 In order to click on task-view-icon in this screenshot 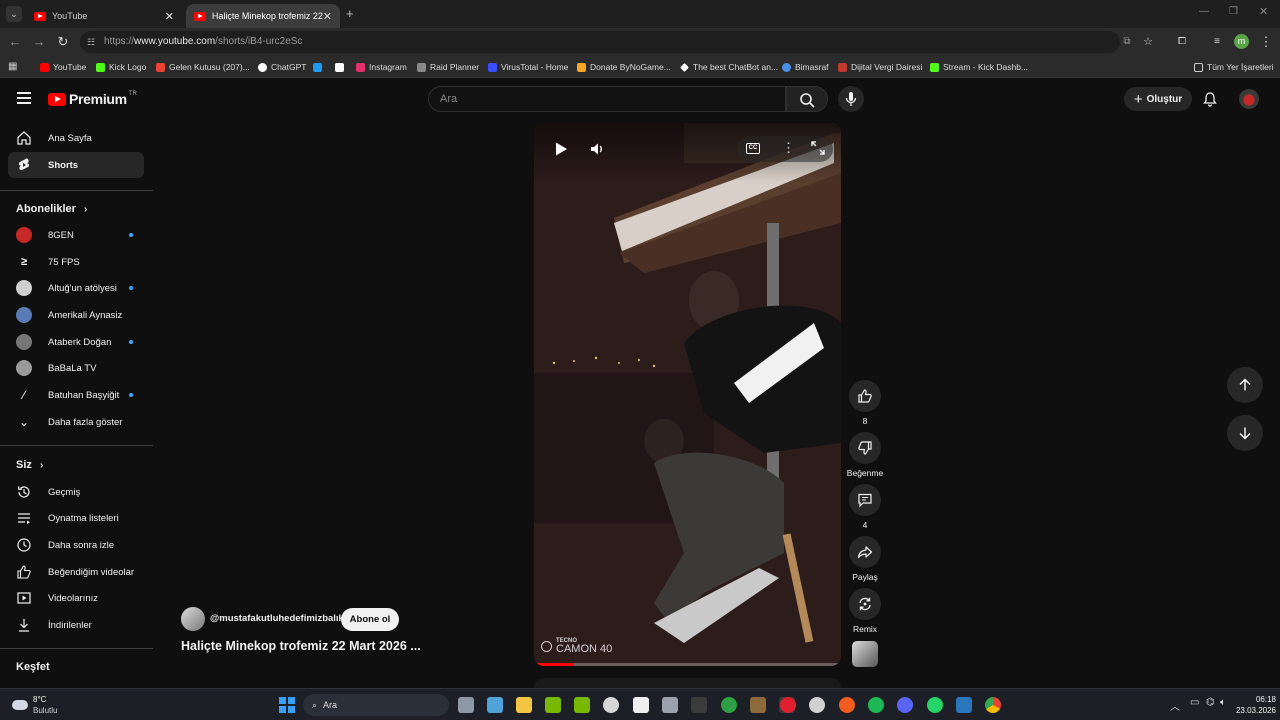, I will do `click(466, 705)`.